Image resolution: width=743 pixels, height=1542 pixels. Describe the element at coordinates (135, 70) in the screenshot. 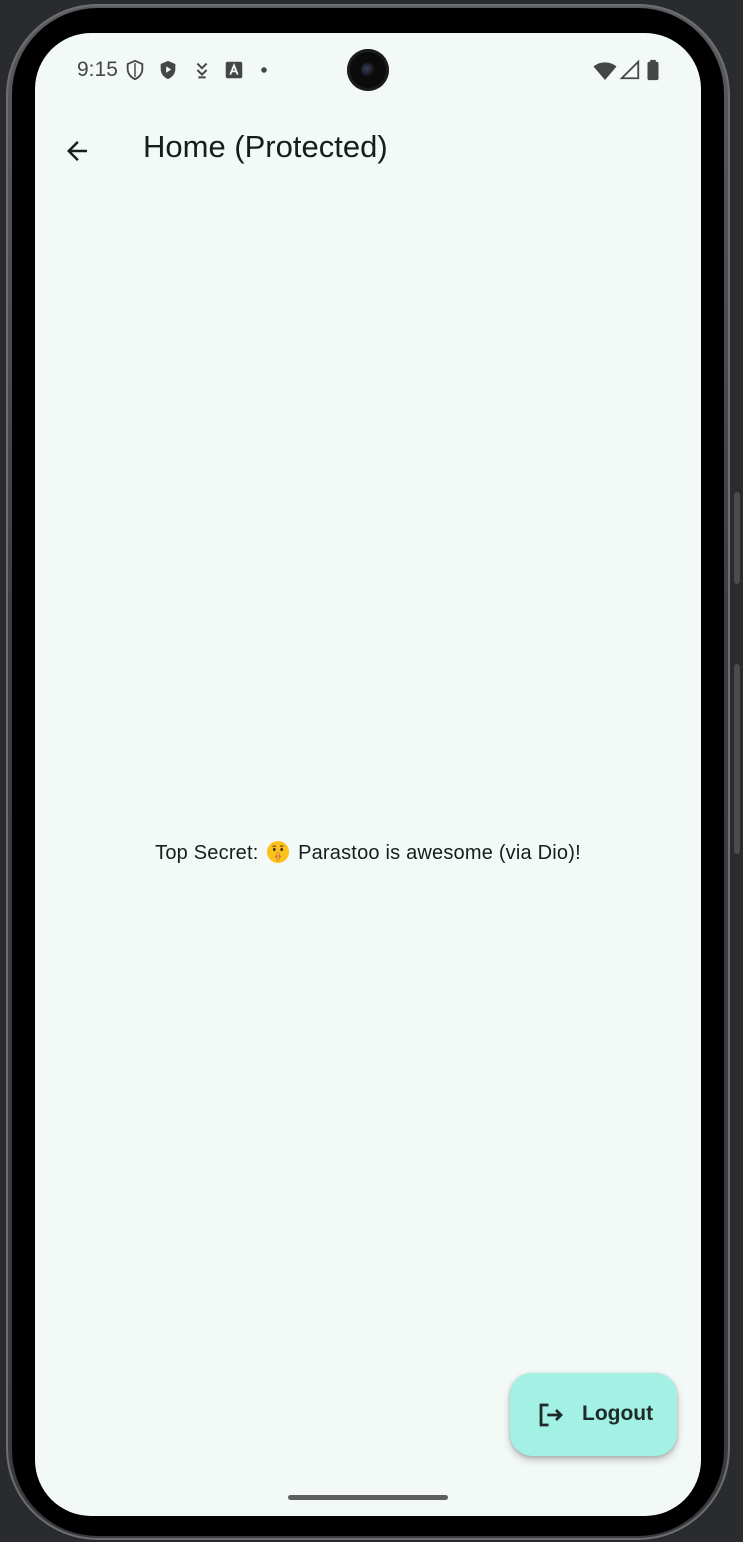

I see `shield-outline-icon` at that location.